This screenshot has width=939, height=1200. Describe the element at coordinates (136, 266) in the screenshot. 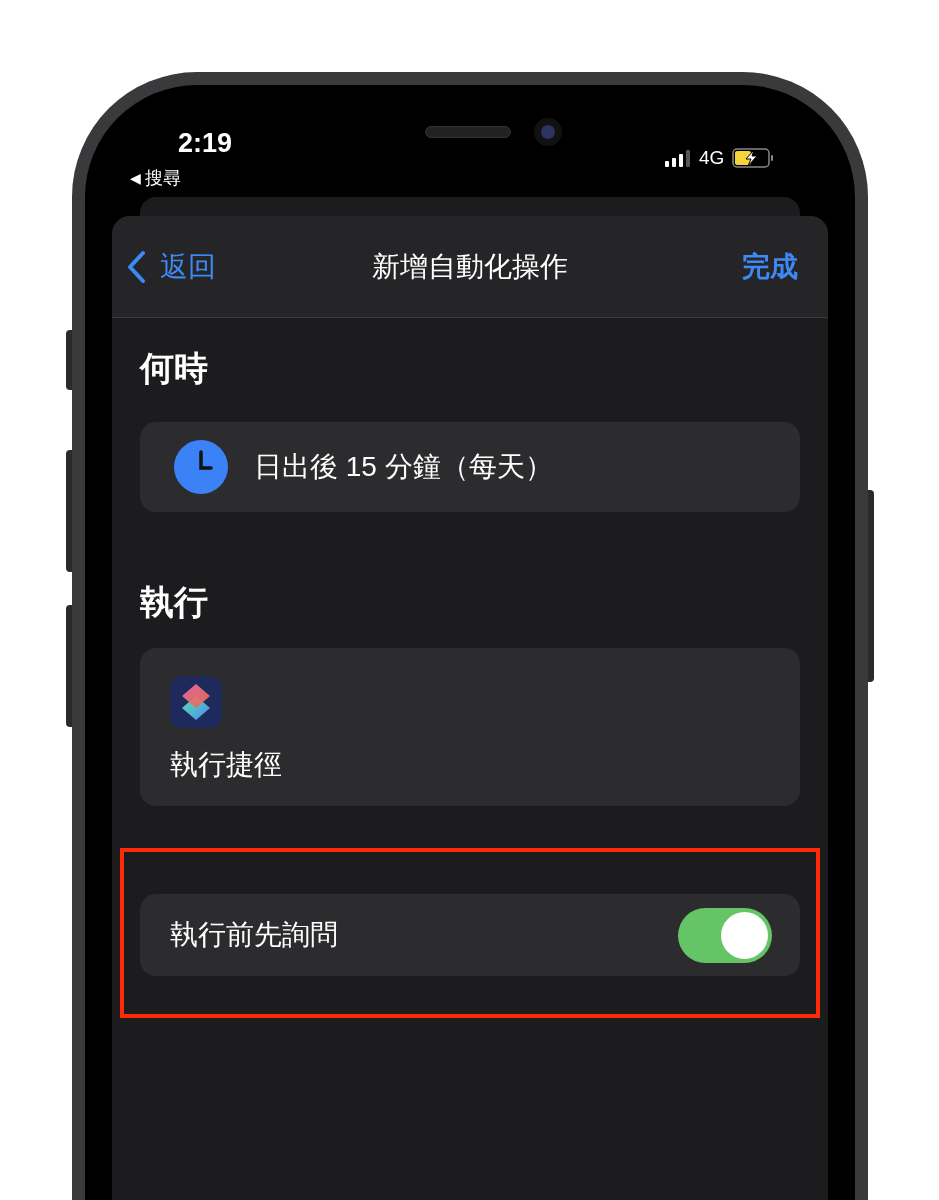

I see `chevron-left-icon` at that location.